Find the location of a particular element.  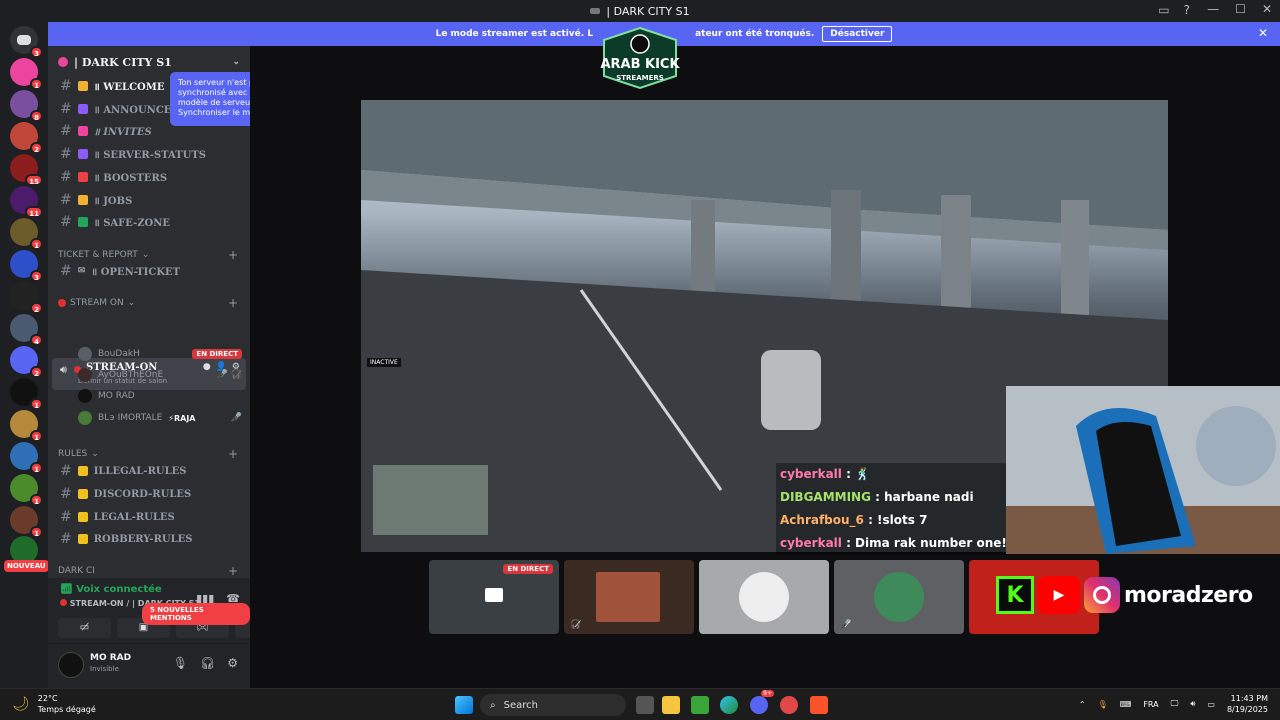

category-dark-city: DARK CI + is located at coordinates (148, 571).